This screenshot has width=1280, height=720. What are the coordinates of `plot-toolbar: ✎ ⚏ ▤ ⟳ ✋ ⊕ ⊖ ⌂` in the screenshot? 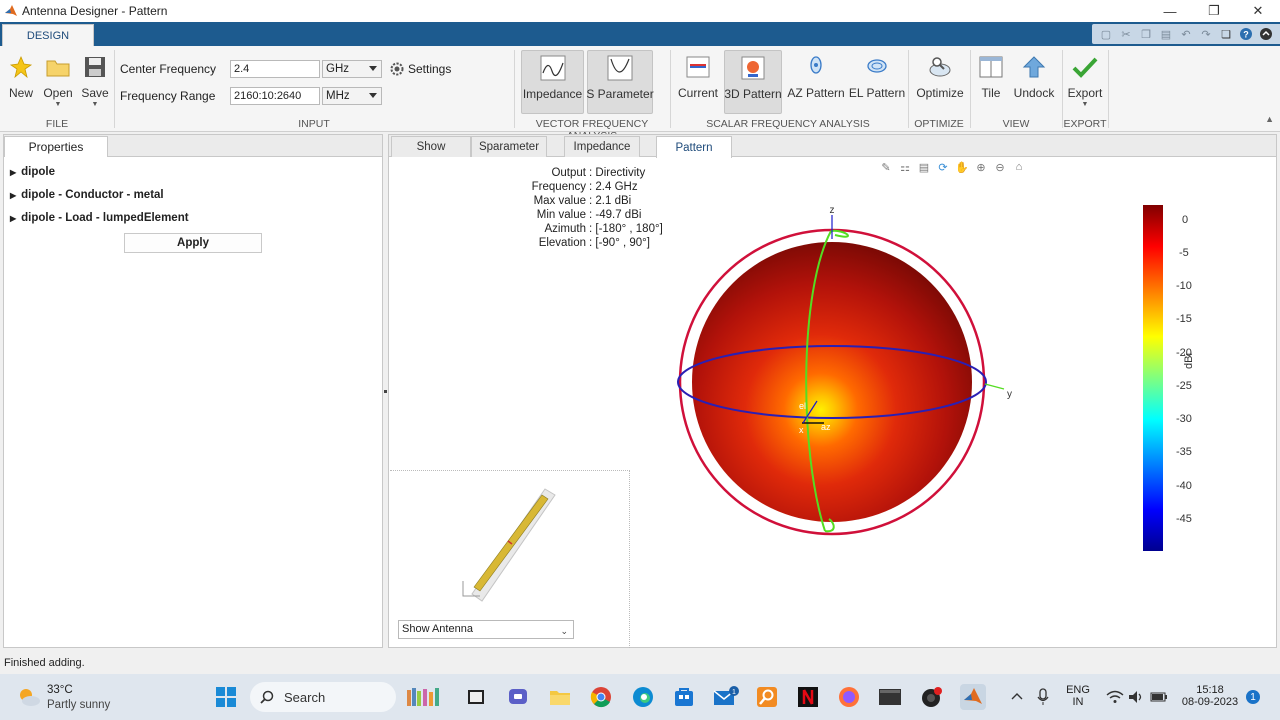 It's located at (952, 167).